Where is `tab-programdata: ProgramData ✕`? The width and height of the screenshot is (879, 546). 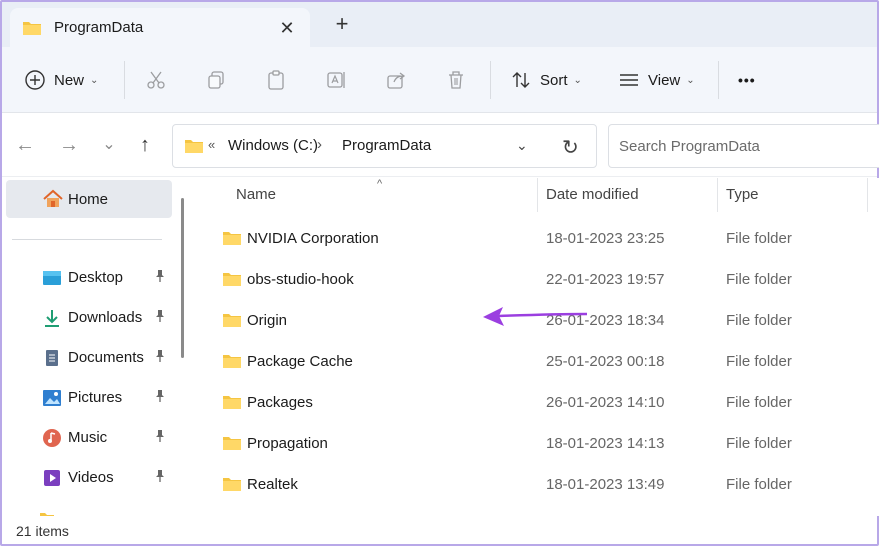
tab-programdata: ProgramData ✕ is located at coordinates (160, 28).